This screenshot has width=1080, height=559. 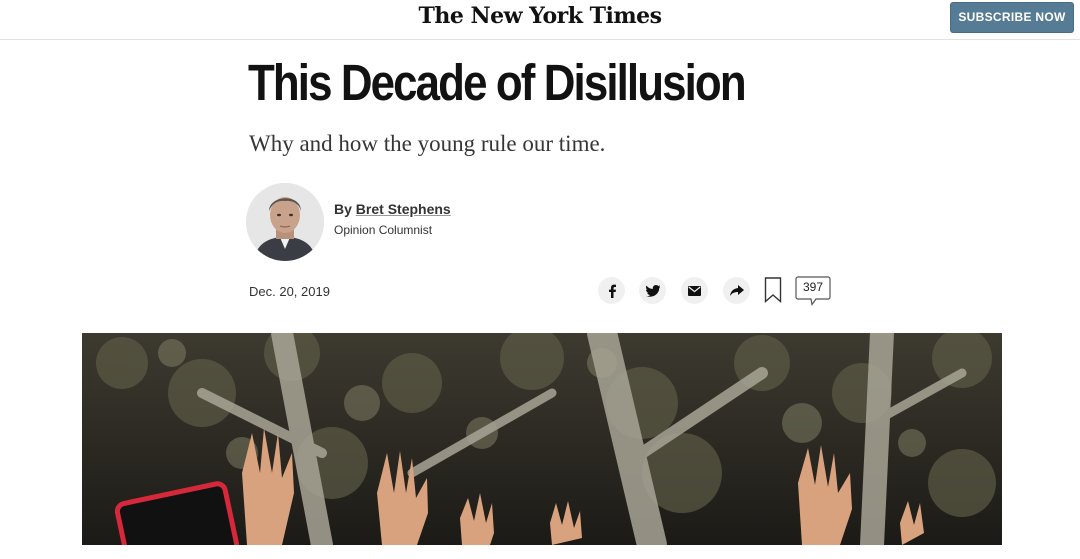 What do you see at coordinates (343, 209) in the screenshot?
I see `byline-prefix: By` at bounding box center [343, 209].